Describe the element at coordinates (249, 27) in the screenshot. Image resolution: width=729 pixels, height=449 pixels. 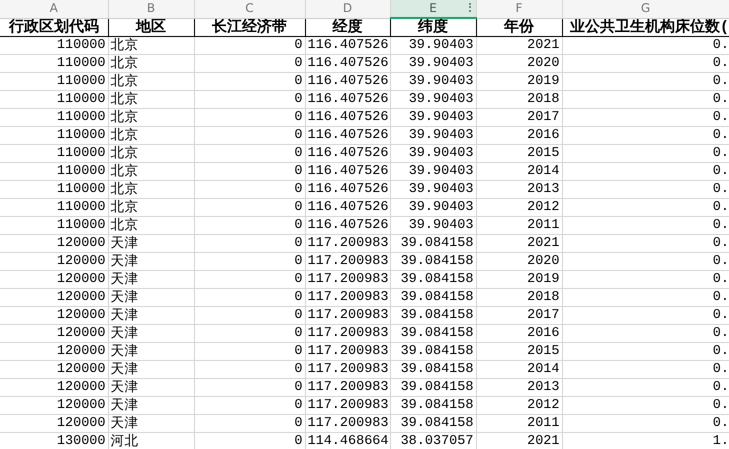
I see `header-cell: 长江经济带` at that location.